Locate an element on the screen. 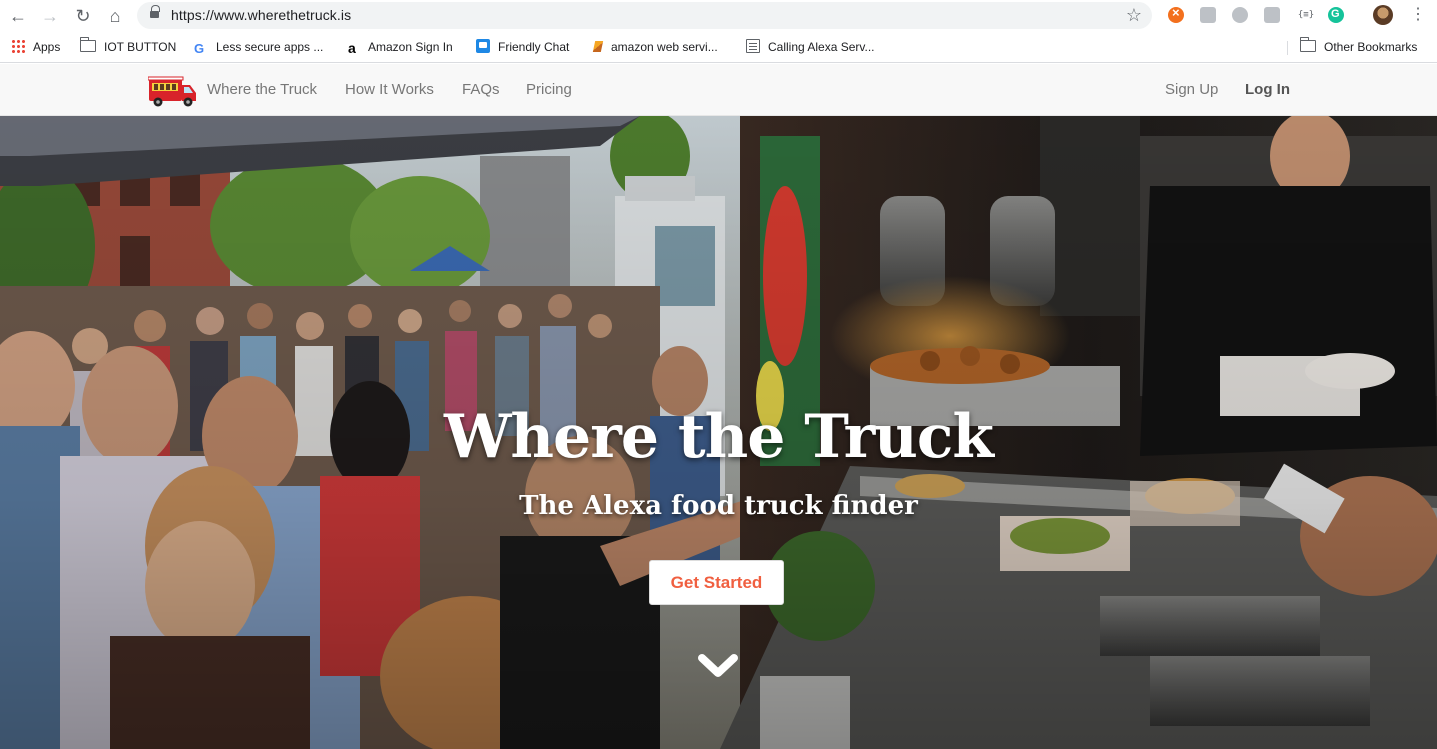 The height and width of the screenshot is (749, 1437). bookmarks-divider is located at coordinates (1287, 48).